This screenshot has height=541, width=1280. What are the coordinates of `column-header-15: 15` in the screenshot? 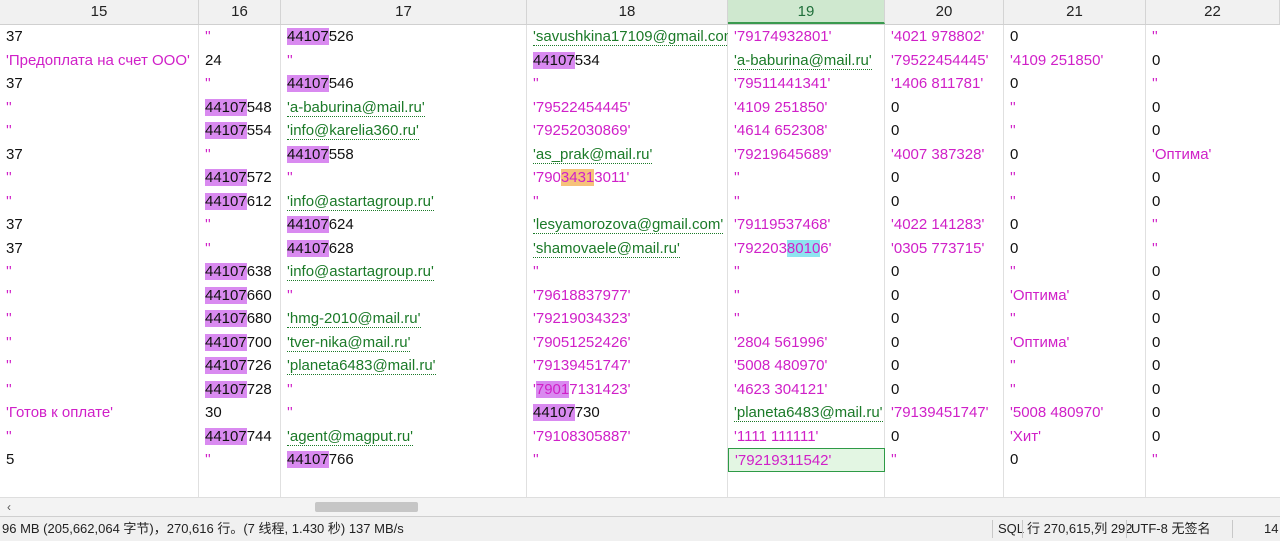 It's located at (99, 12).